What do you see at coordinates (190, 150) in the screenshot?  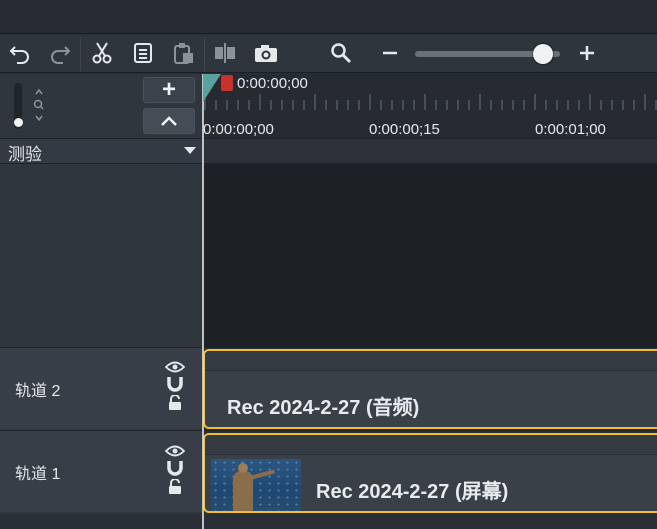 I see `chevron-down-icon` at bounding box center [190, 150].